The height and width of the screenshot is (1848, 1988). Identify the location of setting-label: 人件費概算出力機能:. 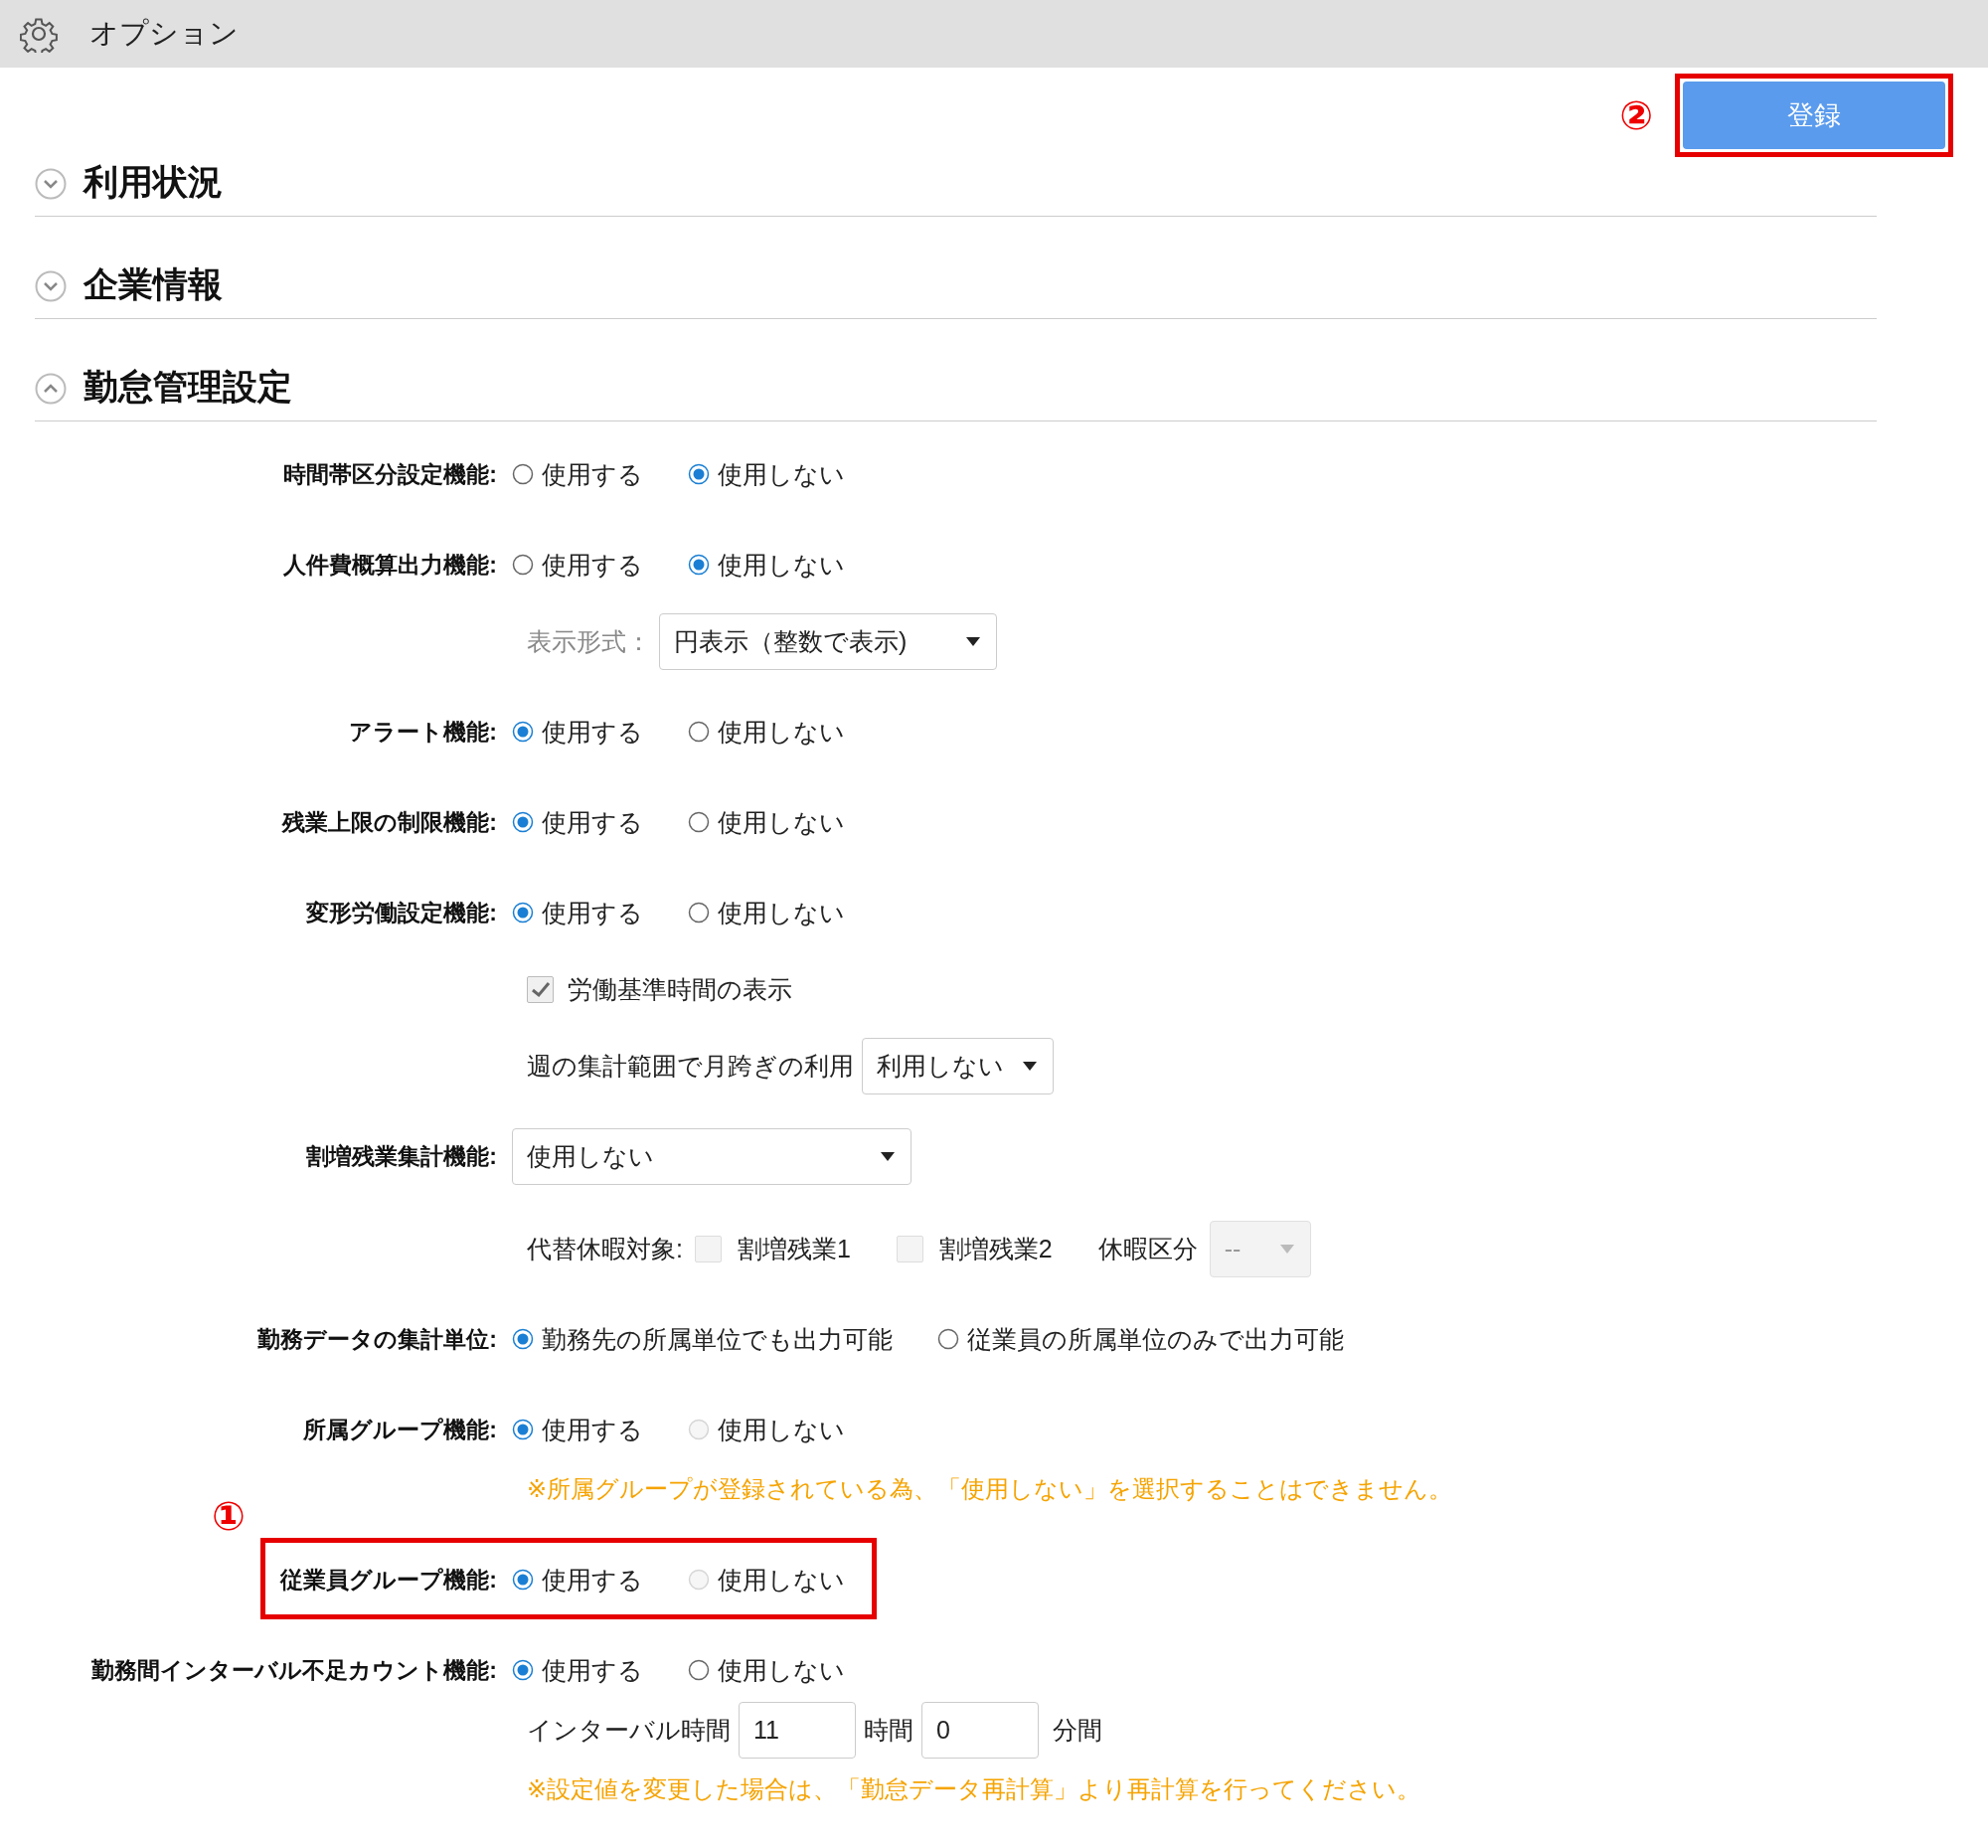
(390, 565).